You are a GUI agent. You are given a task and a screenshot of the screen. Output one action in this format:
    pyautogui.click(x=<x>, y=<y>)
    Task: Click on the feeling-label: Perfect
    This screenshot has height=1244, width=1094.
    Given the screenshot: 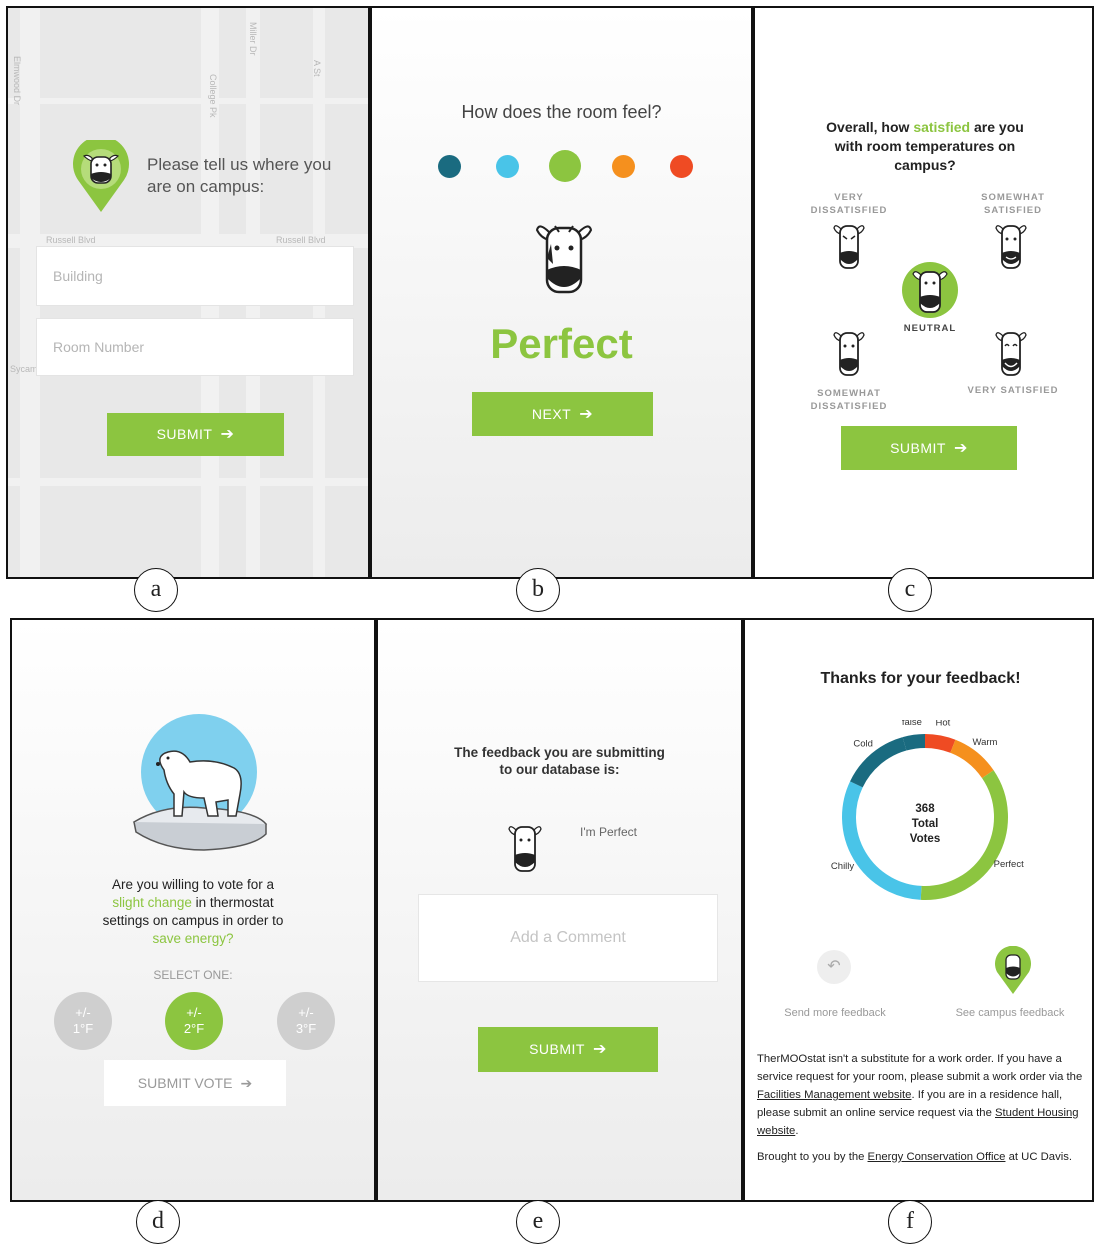 What is the action you would take?
    pyautogui.click(x=561, y=343)
    